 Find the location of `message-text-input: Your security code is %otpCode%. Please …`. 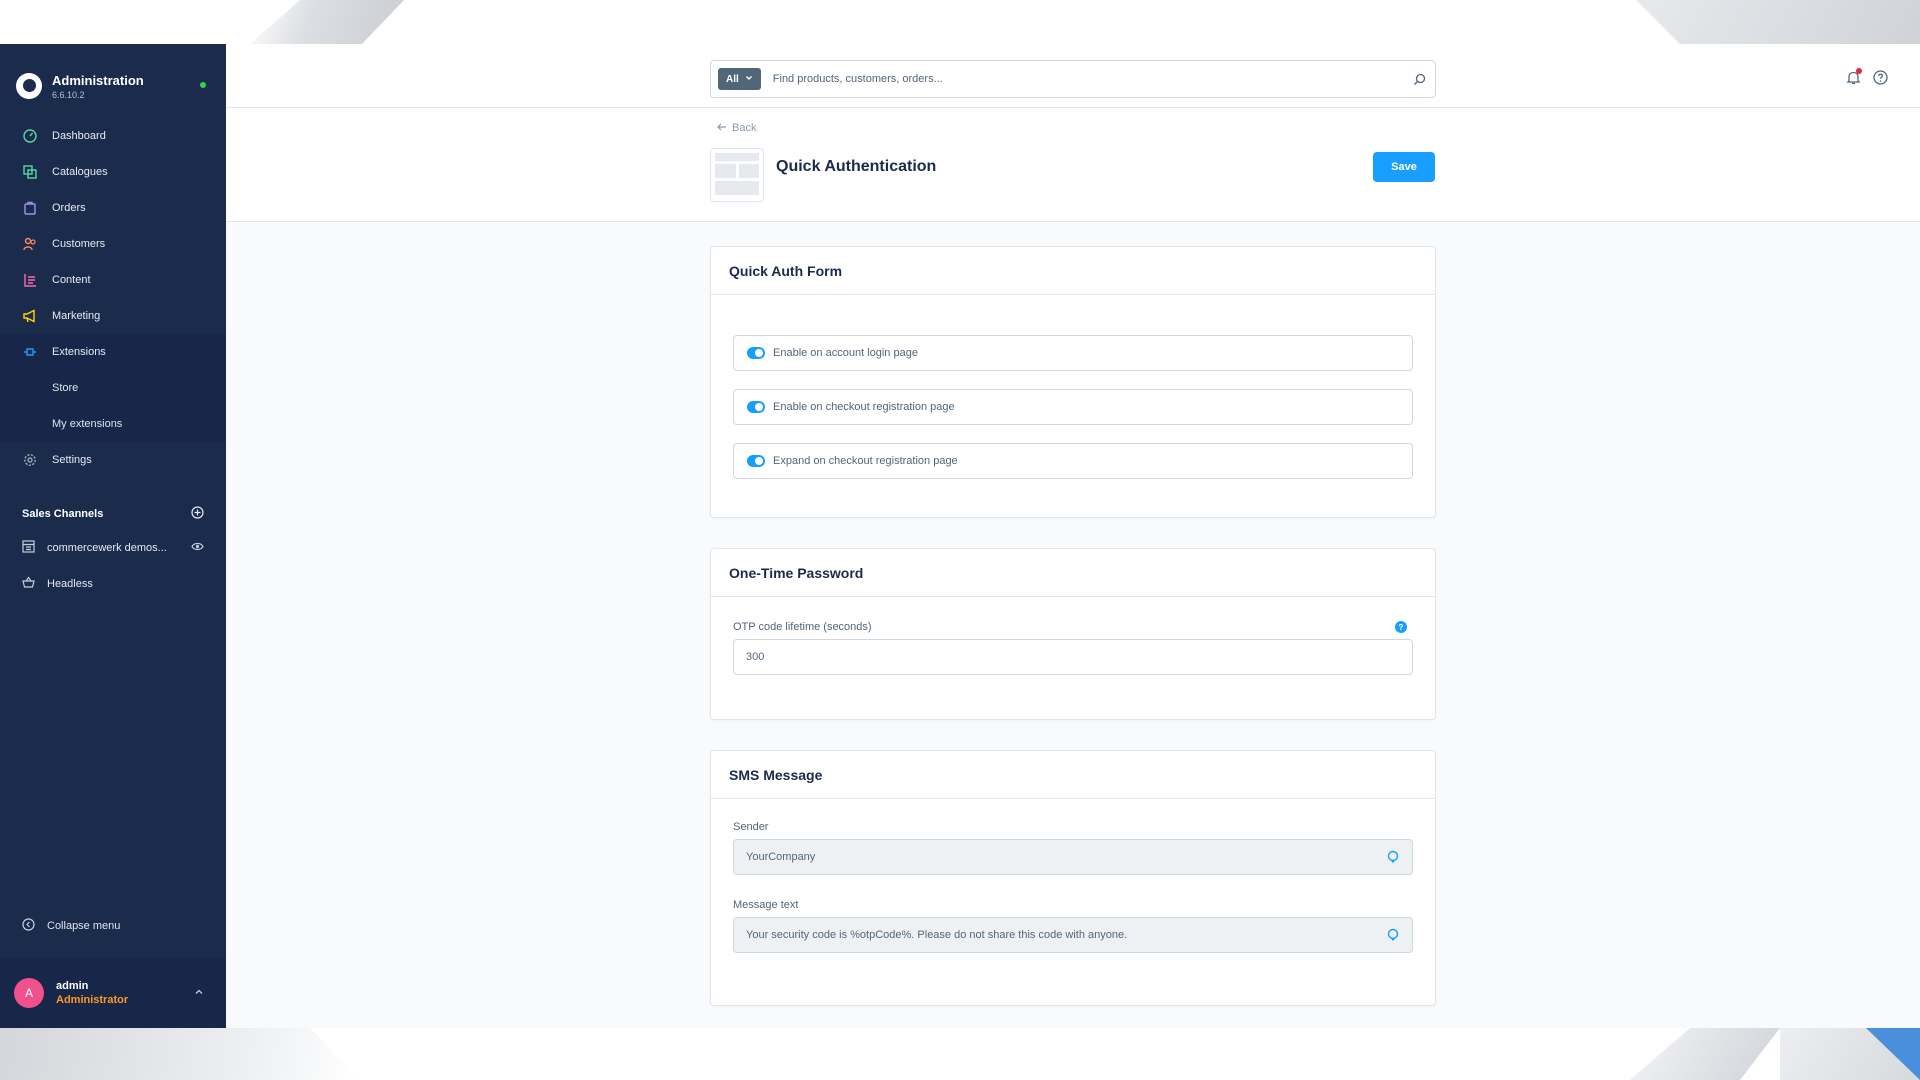

message-text-input: Your security code is %otpCode%. Please … is located at coordinates (1073, 935).